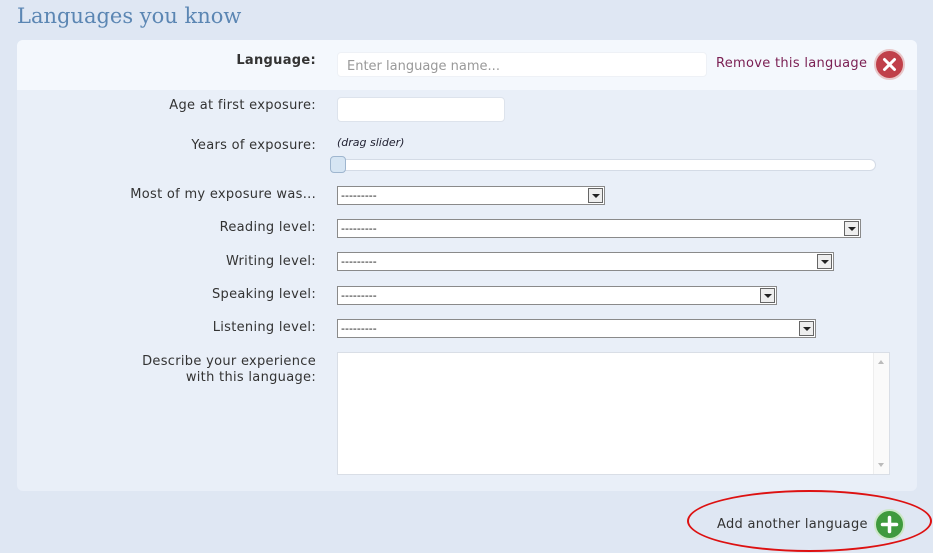 This screenshot has height=553, width=933. I want to click on describe-label-line2: with this language:, so click(250, 377).